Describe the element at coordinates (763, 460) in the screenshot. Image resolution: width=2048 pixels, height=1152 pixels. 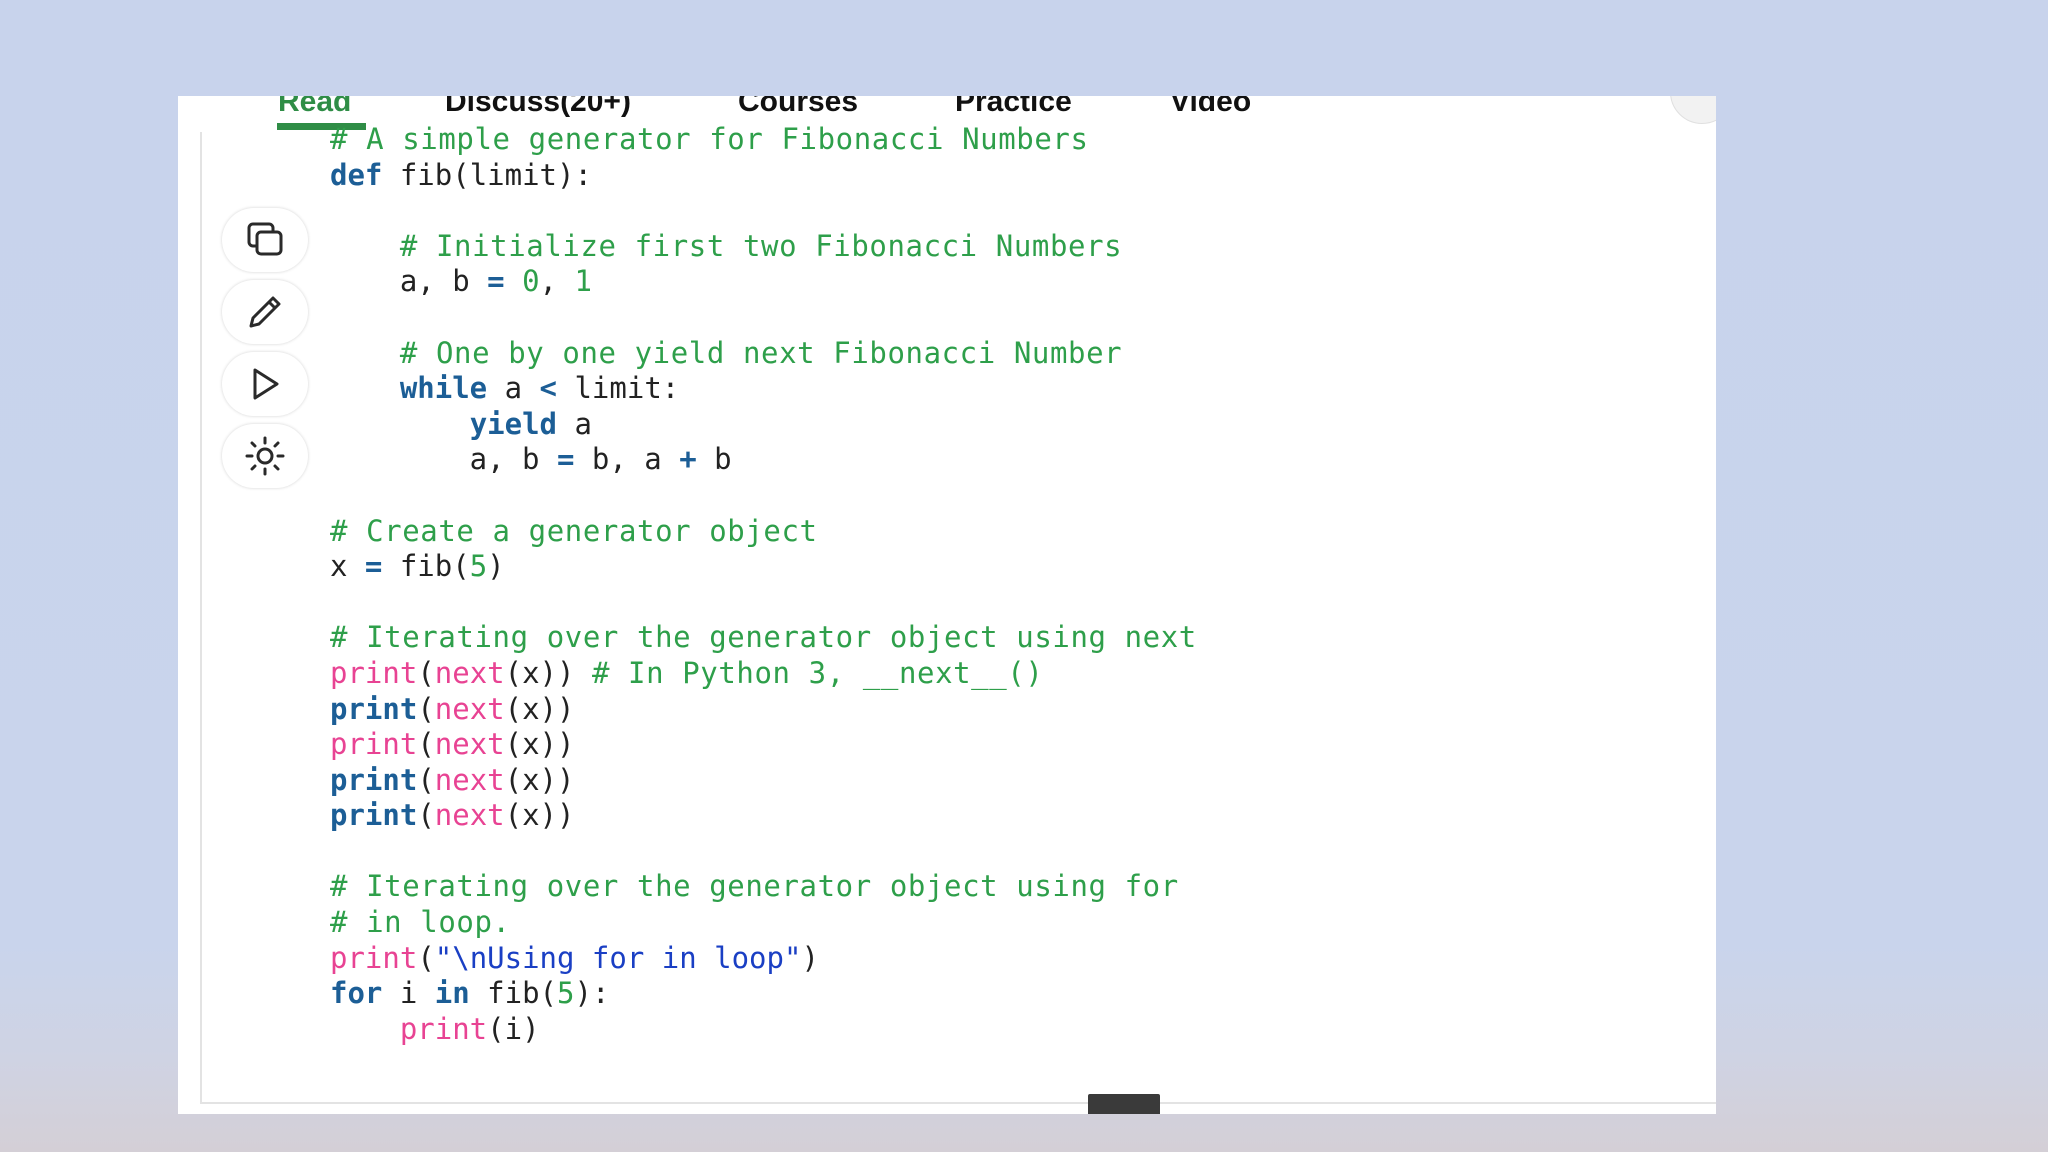
I see `code-line: a, b = b, a + b` at that location.